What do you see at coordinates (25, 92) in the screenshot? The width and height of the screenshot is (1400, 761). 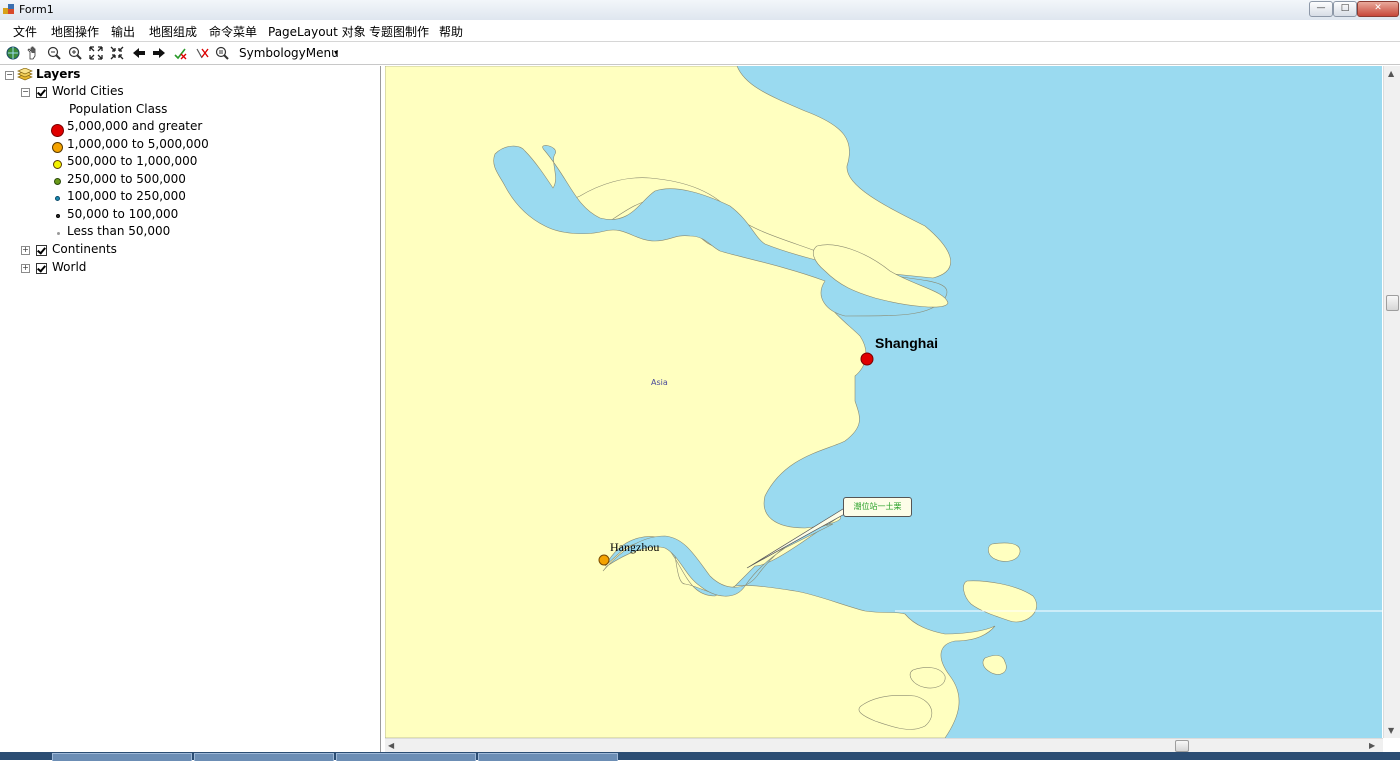 I see `collapse-world-cities-button: −` at bounding box center [25, 92].